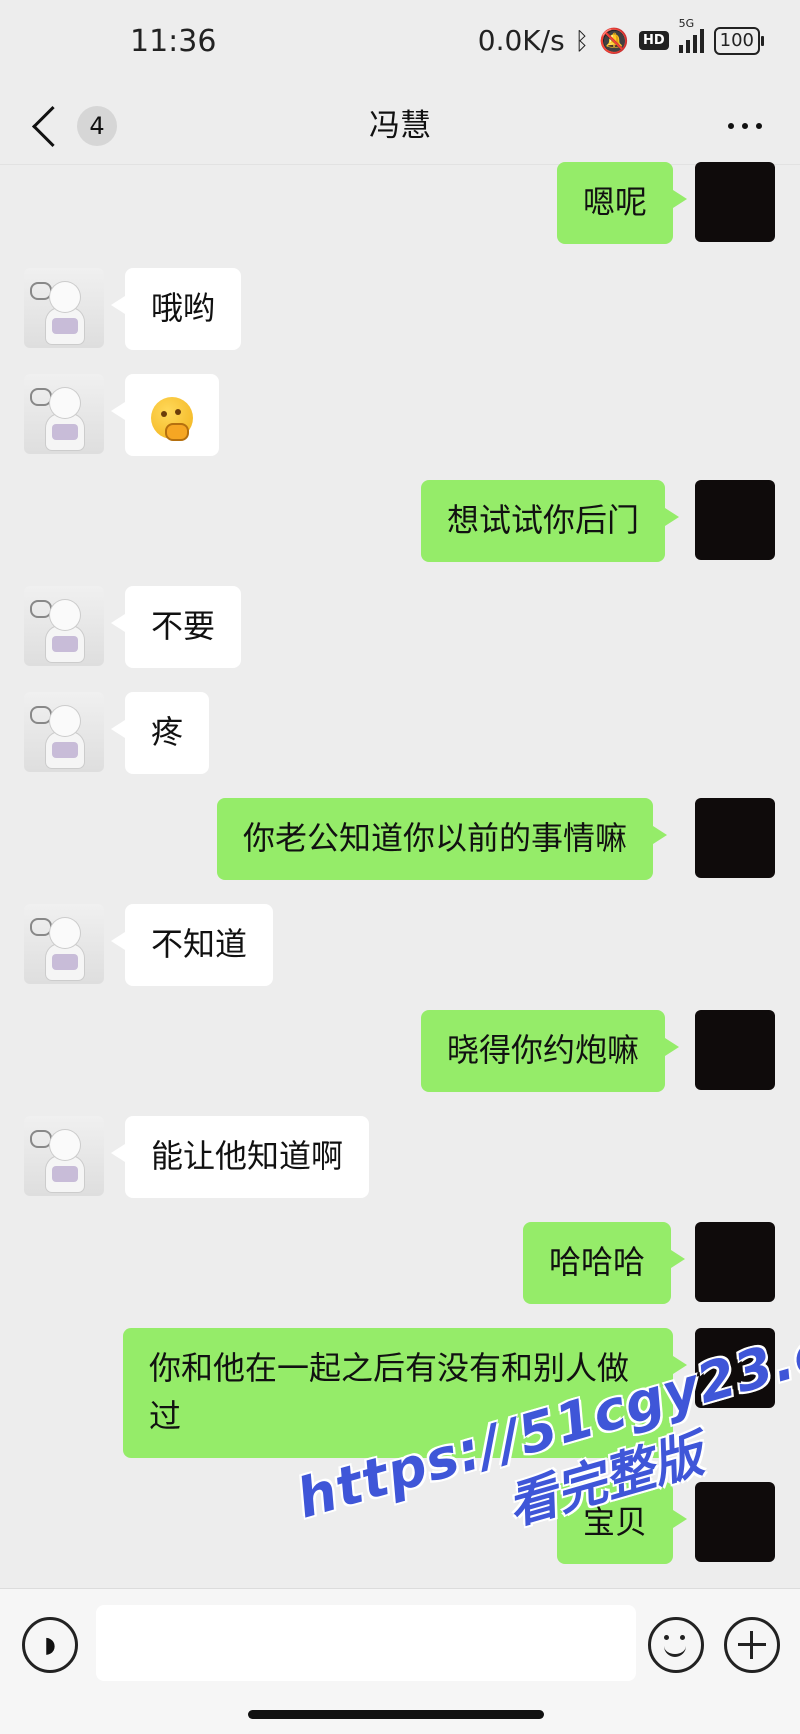 The height and width of the screenshot is (1734, 800). I want to click on message-bubble-sent: 你老公知道你以前的事情嘛, so click(442, 839).